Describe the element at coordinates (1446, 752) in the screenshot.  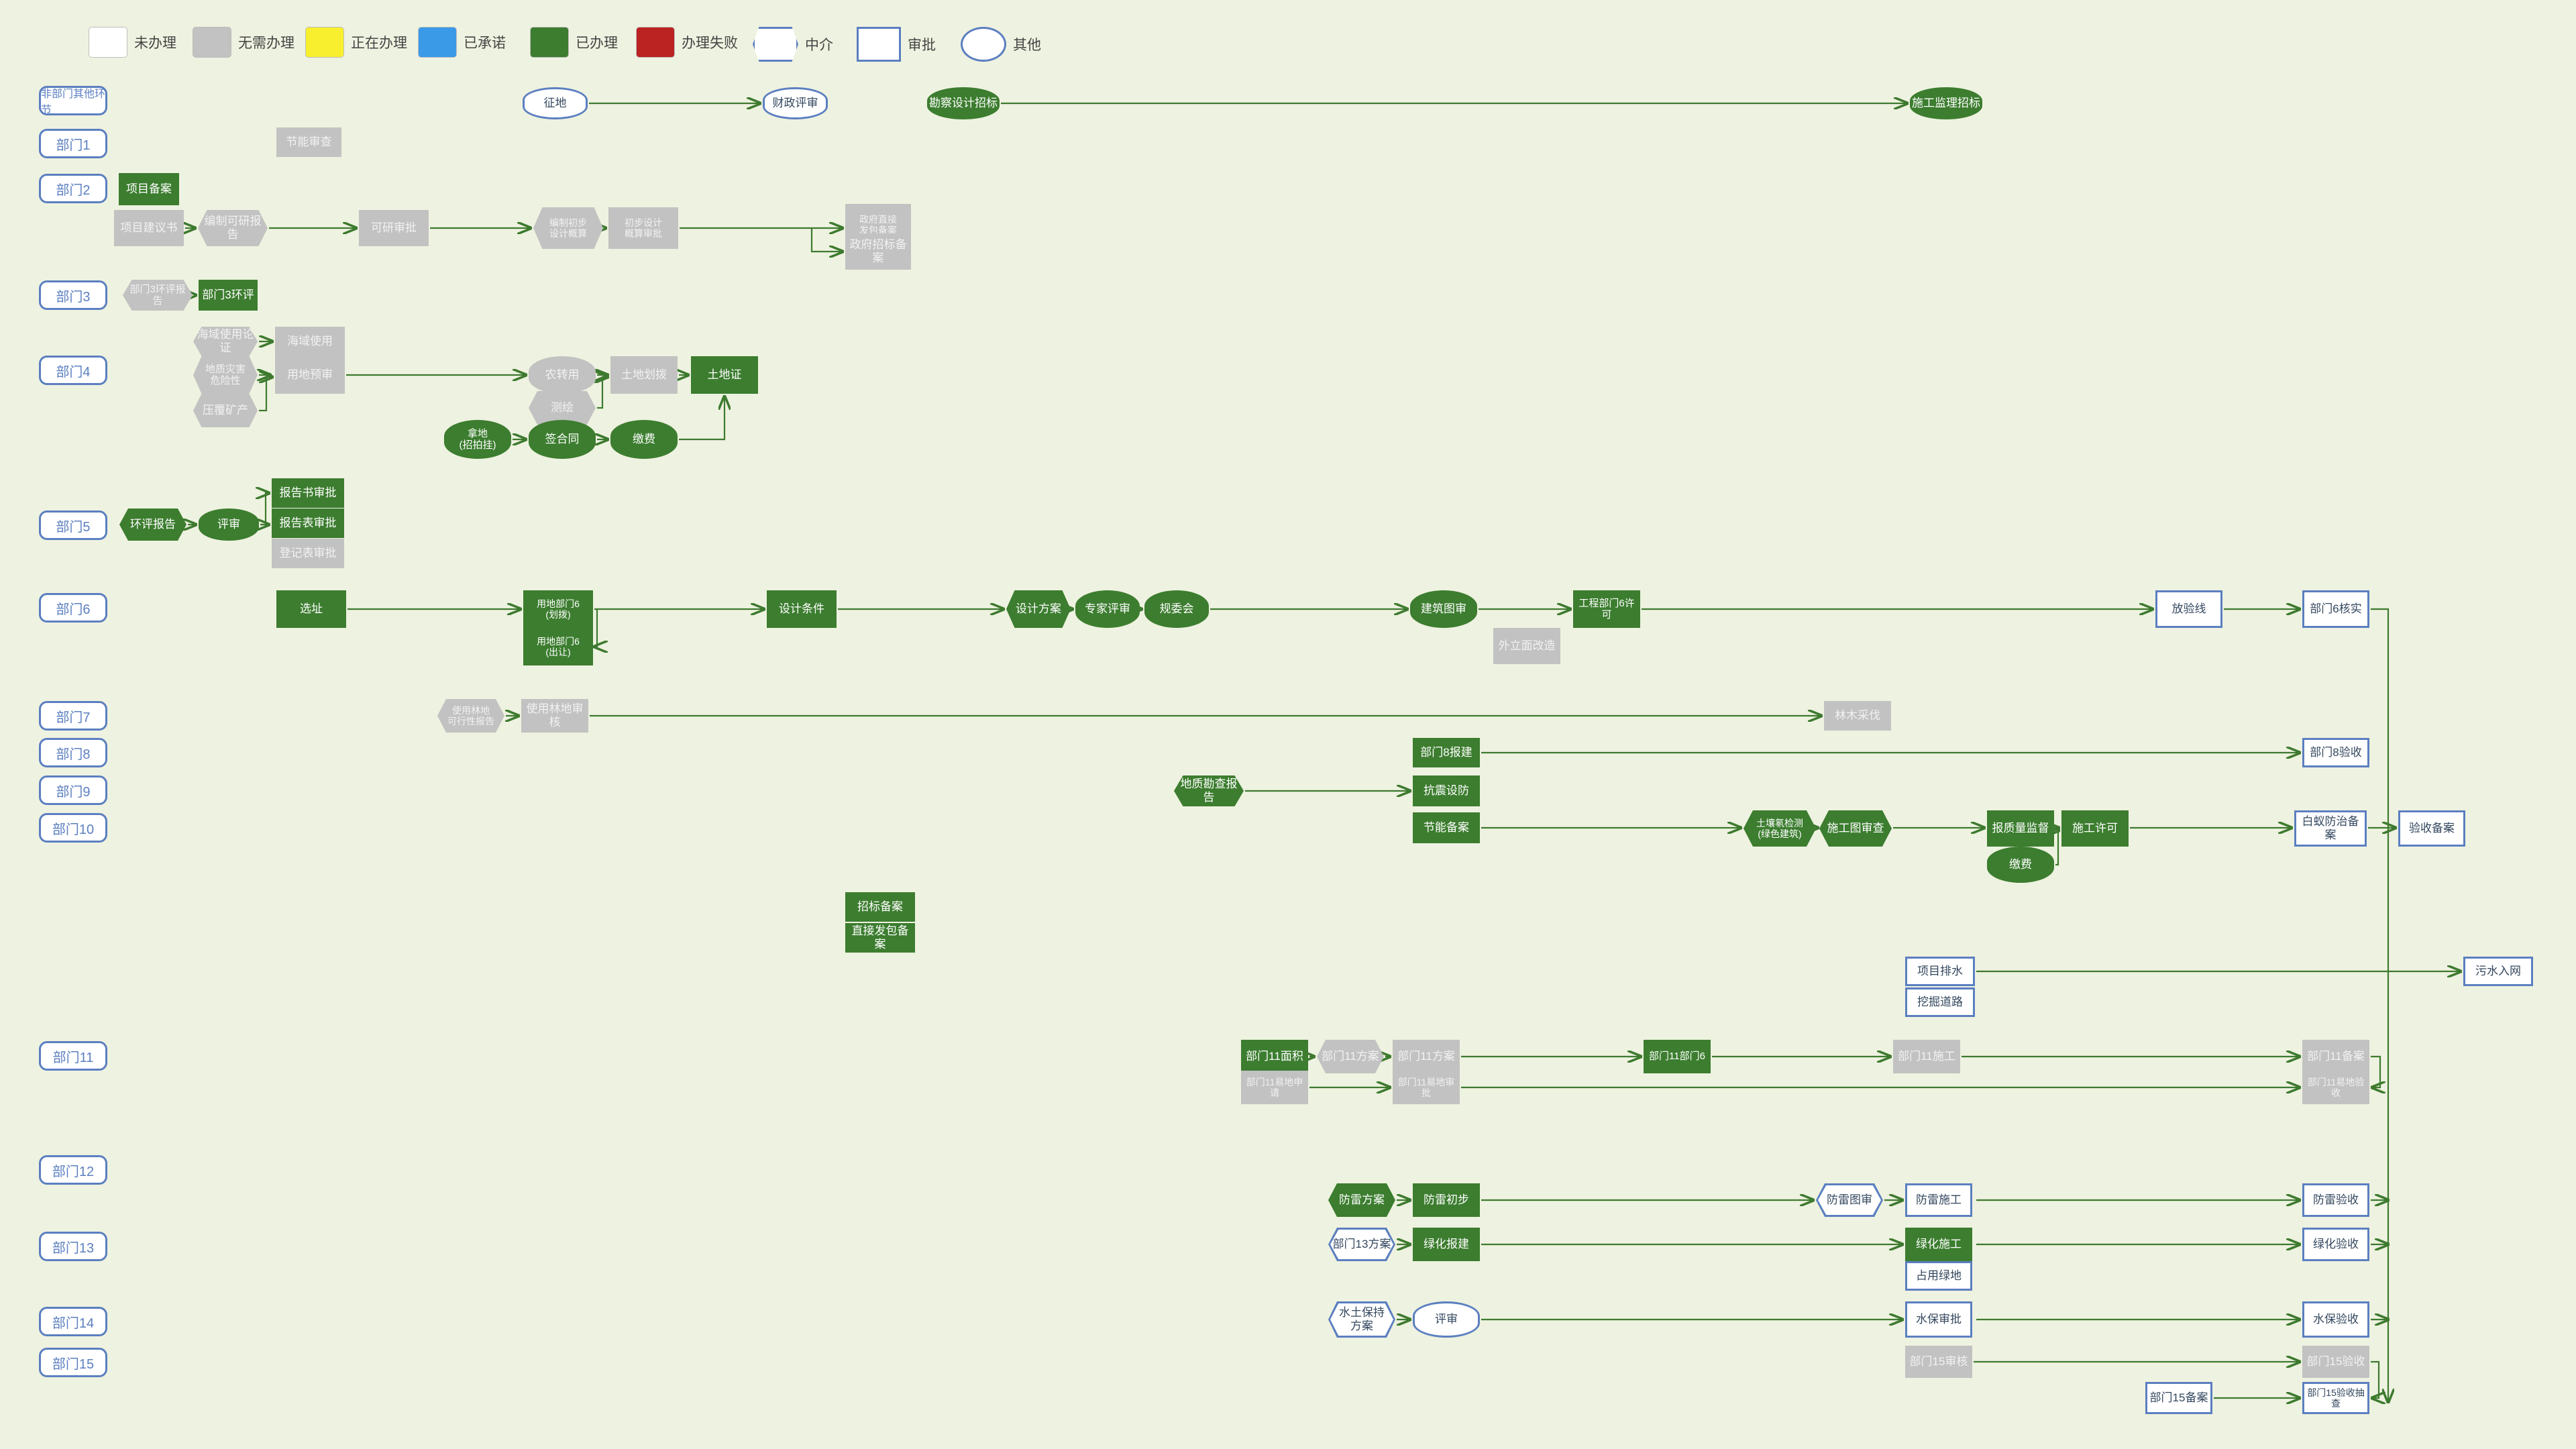
I see `flow-node: 部门8报建` at that location.